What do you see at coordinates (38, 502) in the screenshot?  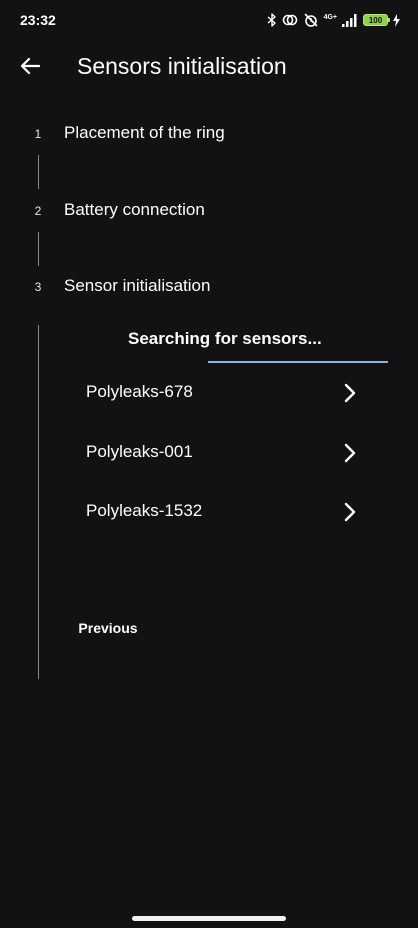 I see `step-content-line` at bounding box center [38, 502].